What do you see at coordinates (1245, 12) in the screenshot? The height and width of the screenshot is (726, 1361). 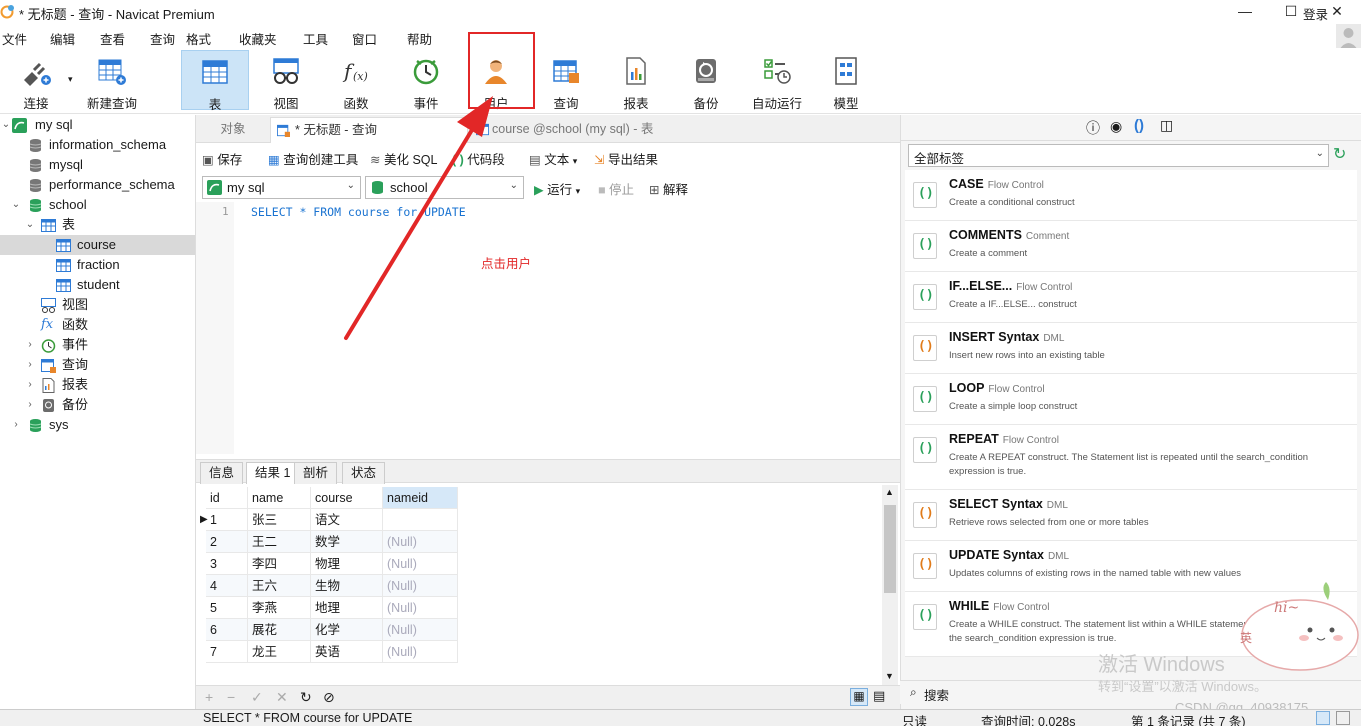 I see `minimize-button: —` at bounding box center [1245, 12].